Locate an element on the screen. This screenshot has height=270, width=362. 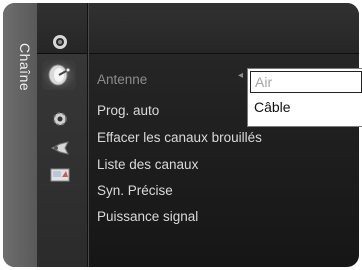
gear-icon is located at coordinates (60, 119).